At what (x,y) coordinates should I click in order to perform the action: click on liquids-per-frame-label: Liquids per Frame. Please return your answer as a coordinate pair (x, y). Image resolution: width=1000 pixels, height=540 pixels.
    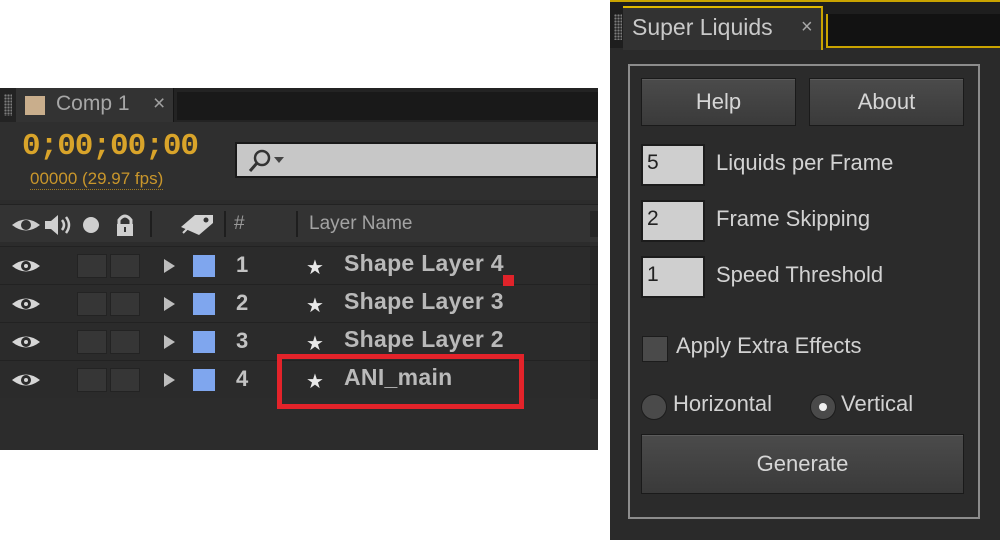
    Looking at the image, I should click on (805, 162).